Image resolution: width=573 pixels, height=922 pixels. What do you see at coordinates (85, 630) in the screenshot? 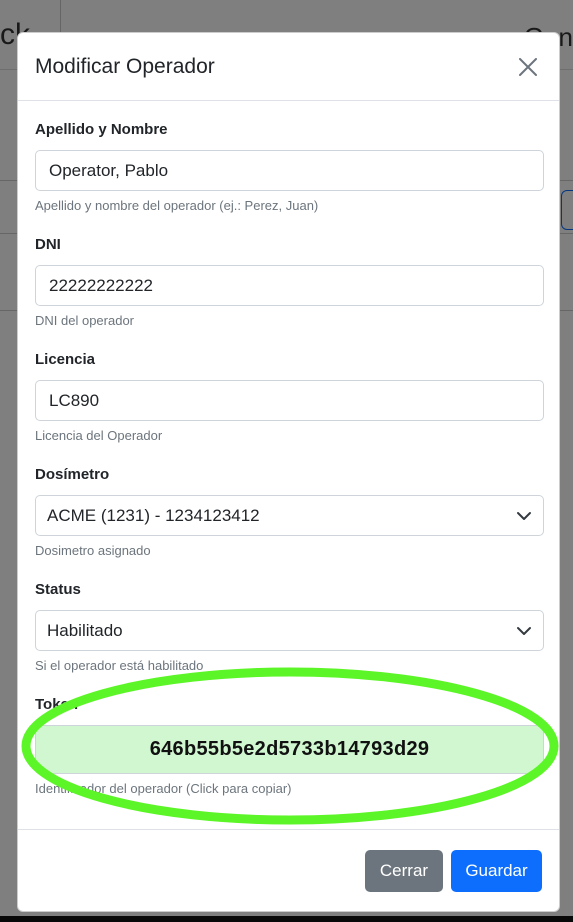
I see `select-value: Habilitado` at bounding box center [85, 630].